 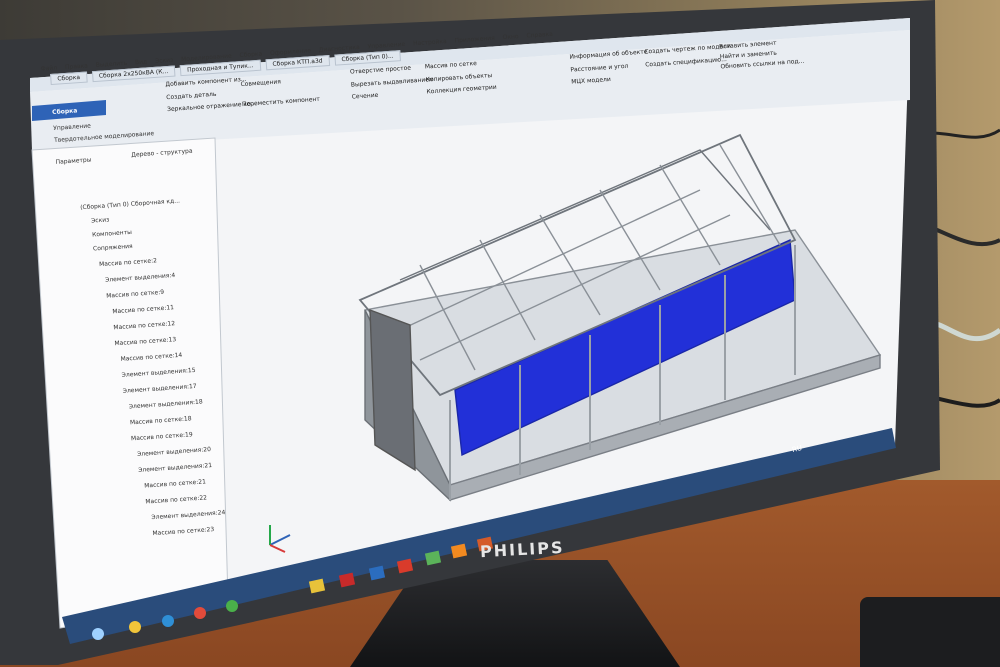 What do you see at coordinates (141, 62) in the screenshot?
I see `menu-item: Вид` at bounding box center [141, 62].